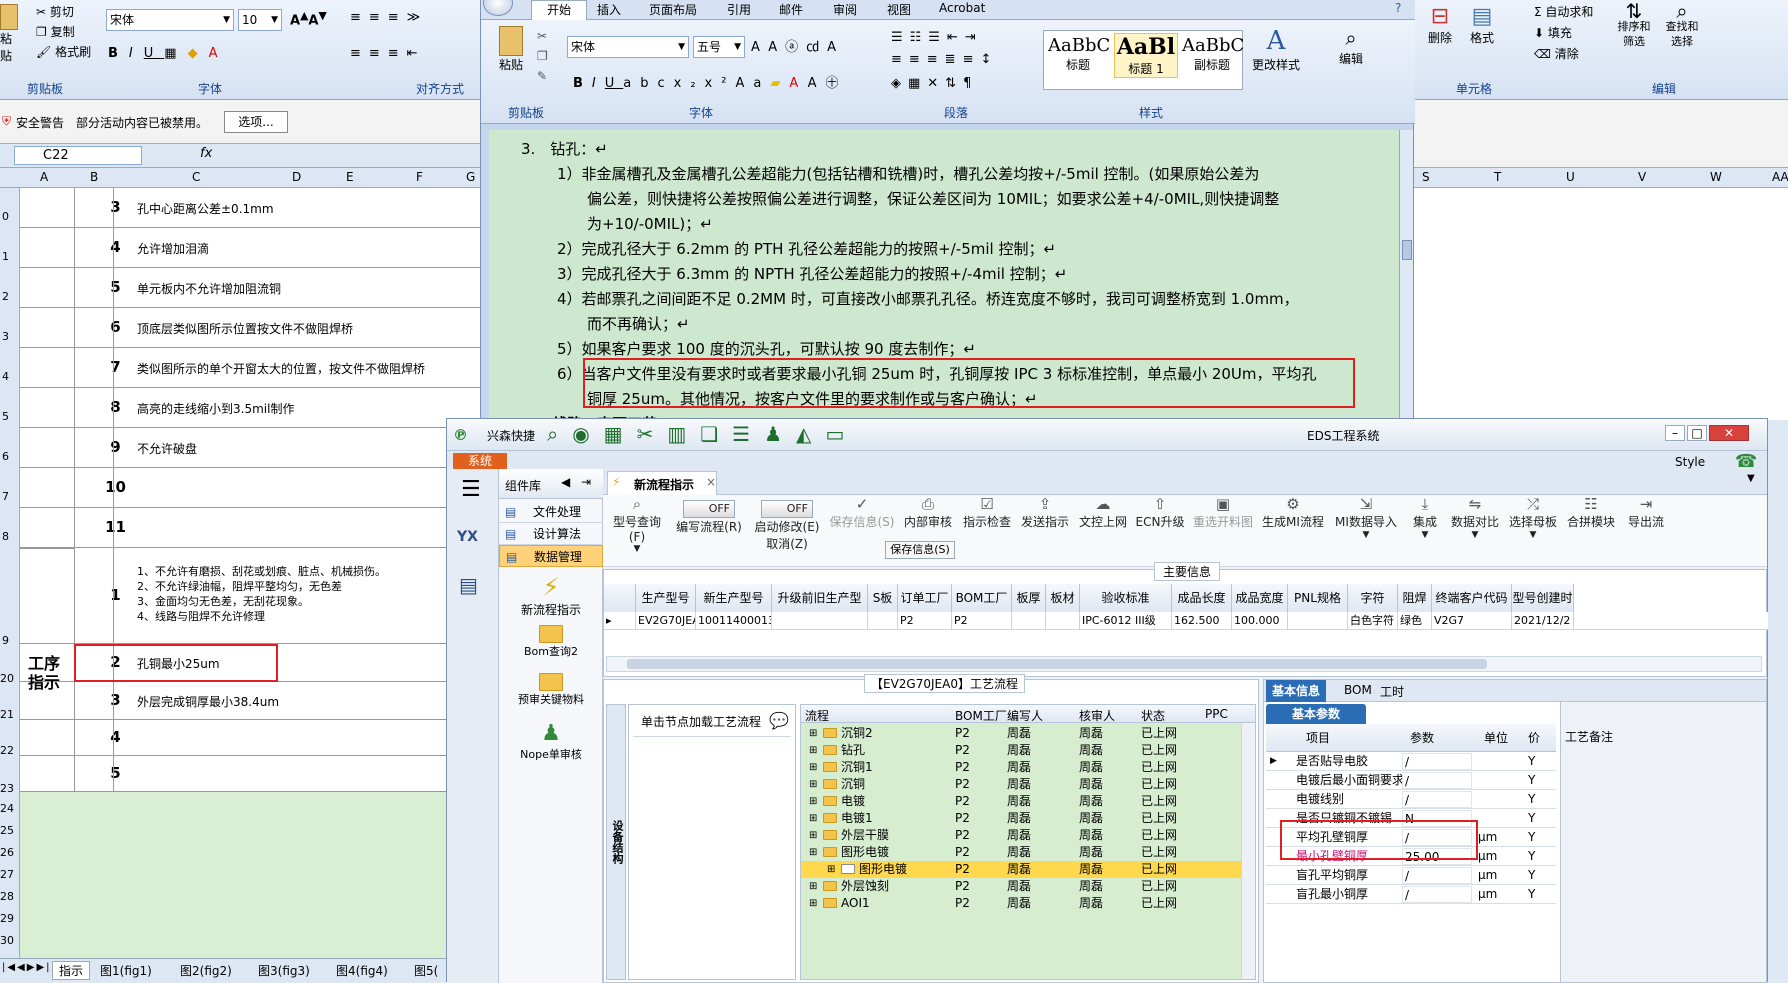 The height and width of the screenshot is (983, 1788). Describe the element at coordinates (810, 434) in the screenshot. I see `chart-icon: ◭` at that location.